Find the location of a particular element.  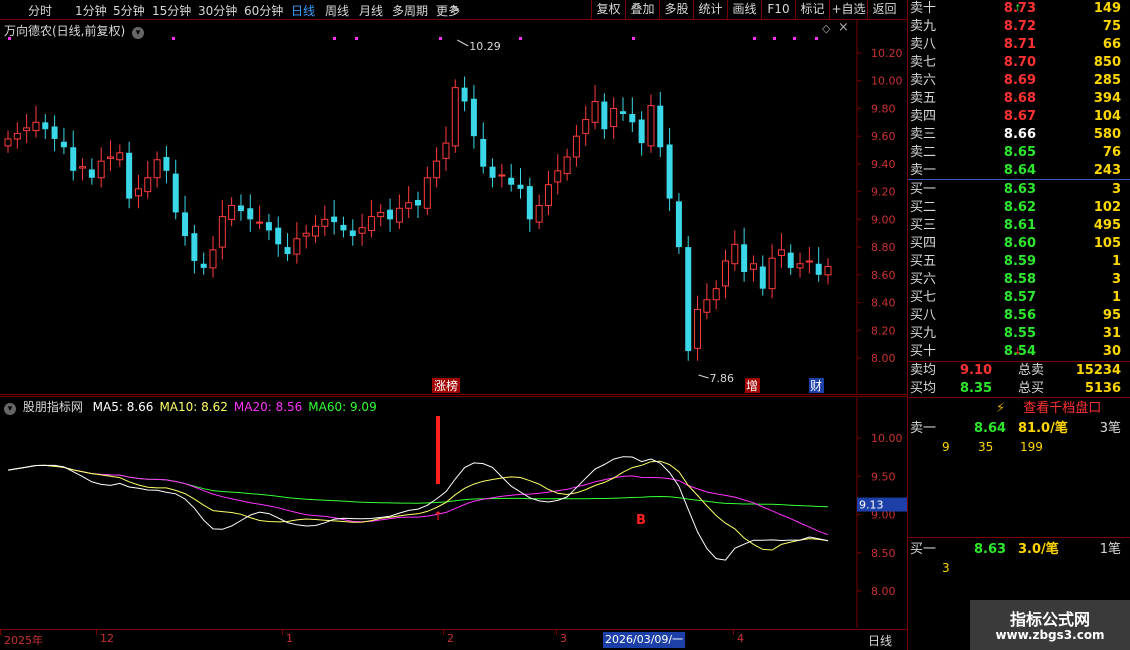

order-book-row: 卖六 8.69 285 is located at coordinates (1019, 81).